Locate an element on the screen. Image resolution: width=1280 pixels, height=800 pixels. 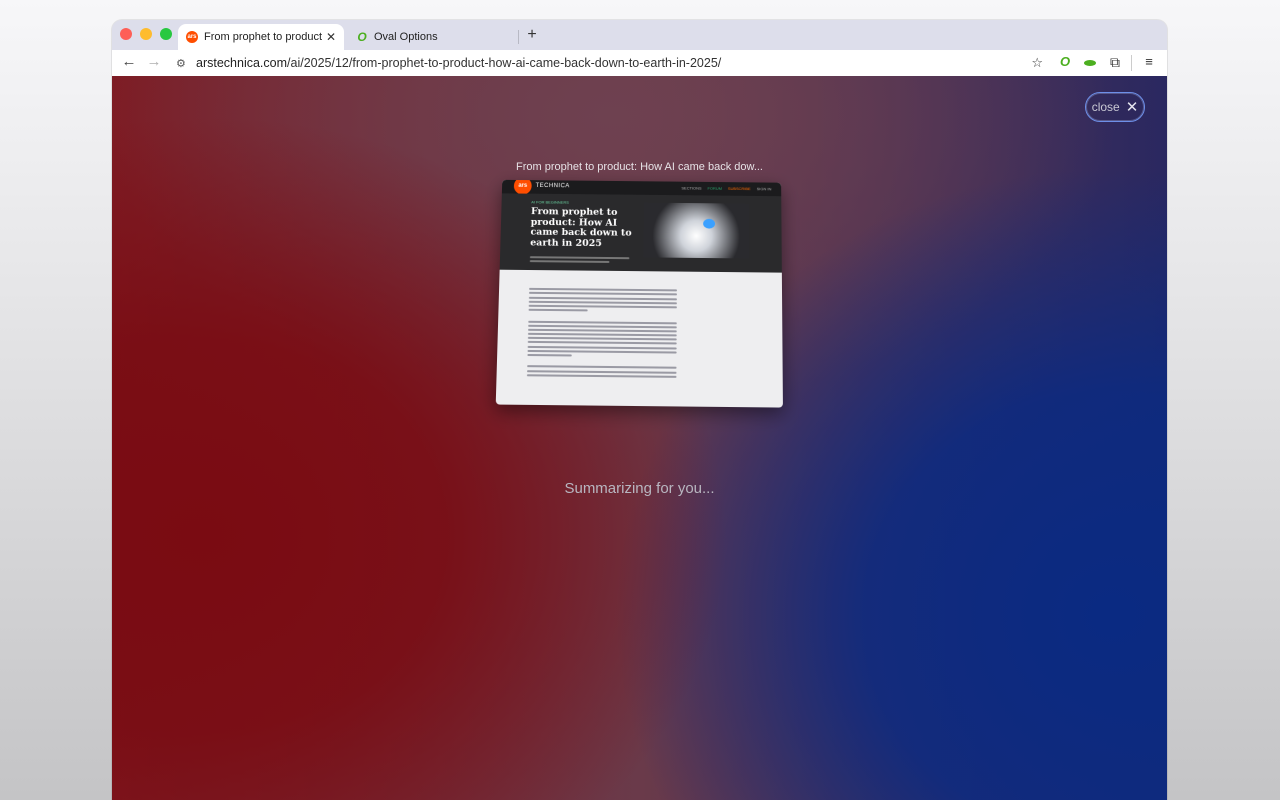
thumbnail-article-body is located at coordinates (602, 333).